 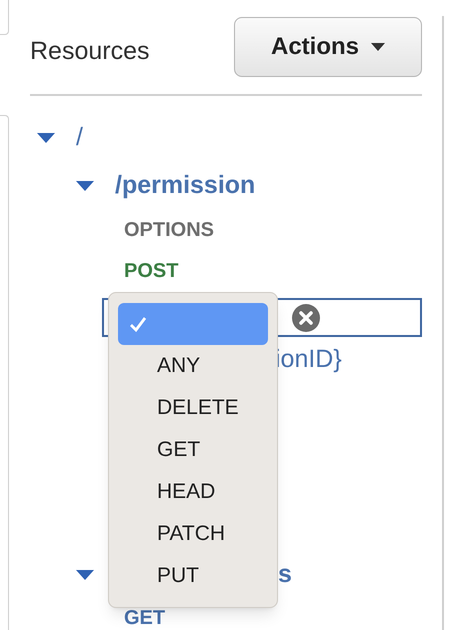 What do you see at coordinates (137, 324) in the screenshot?
I see `check-icon` at bounding box center [137, 324].